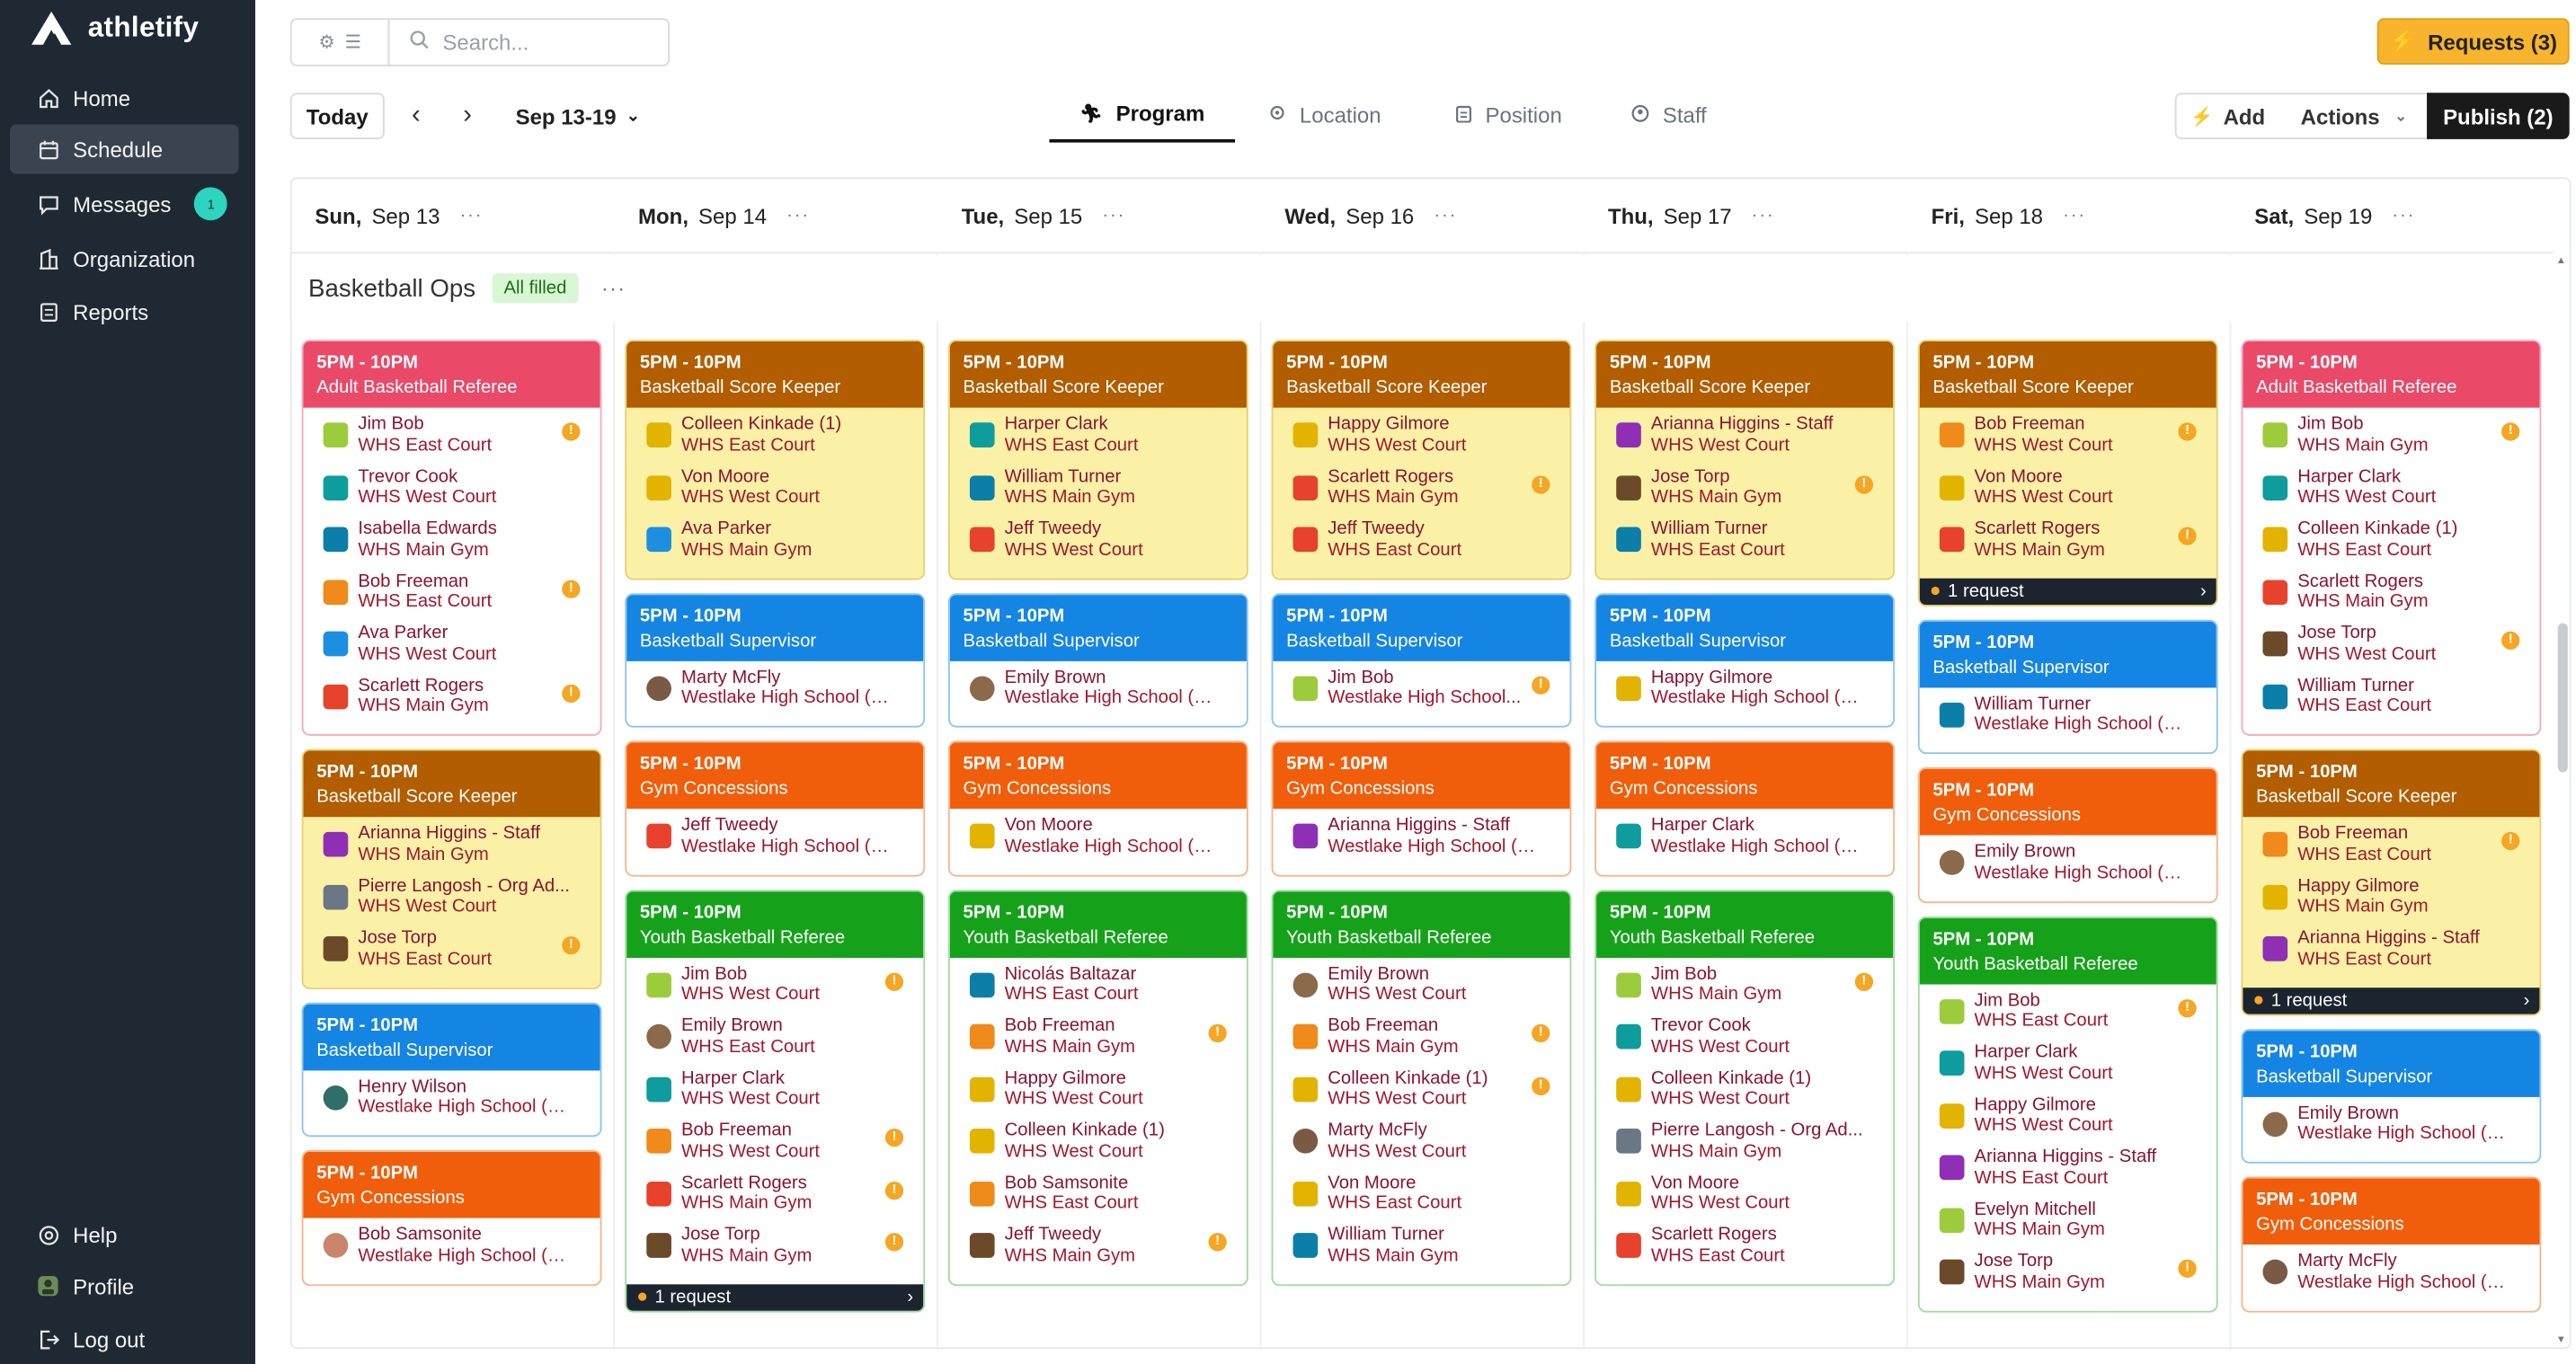 This screenshot has width=2576, height=1364. What do you see at coordinates (1098, 1094) in the screenshot?
I see `staff-entry: Happy Gilmore WHS West Court` at bounding box center [1098, 1094].